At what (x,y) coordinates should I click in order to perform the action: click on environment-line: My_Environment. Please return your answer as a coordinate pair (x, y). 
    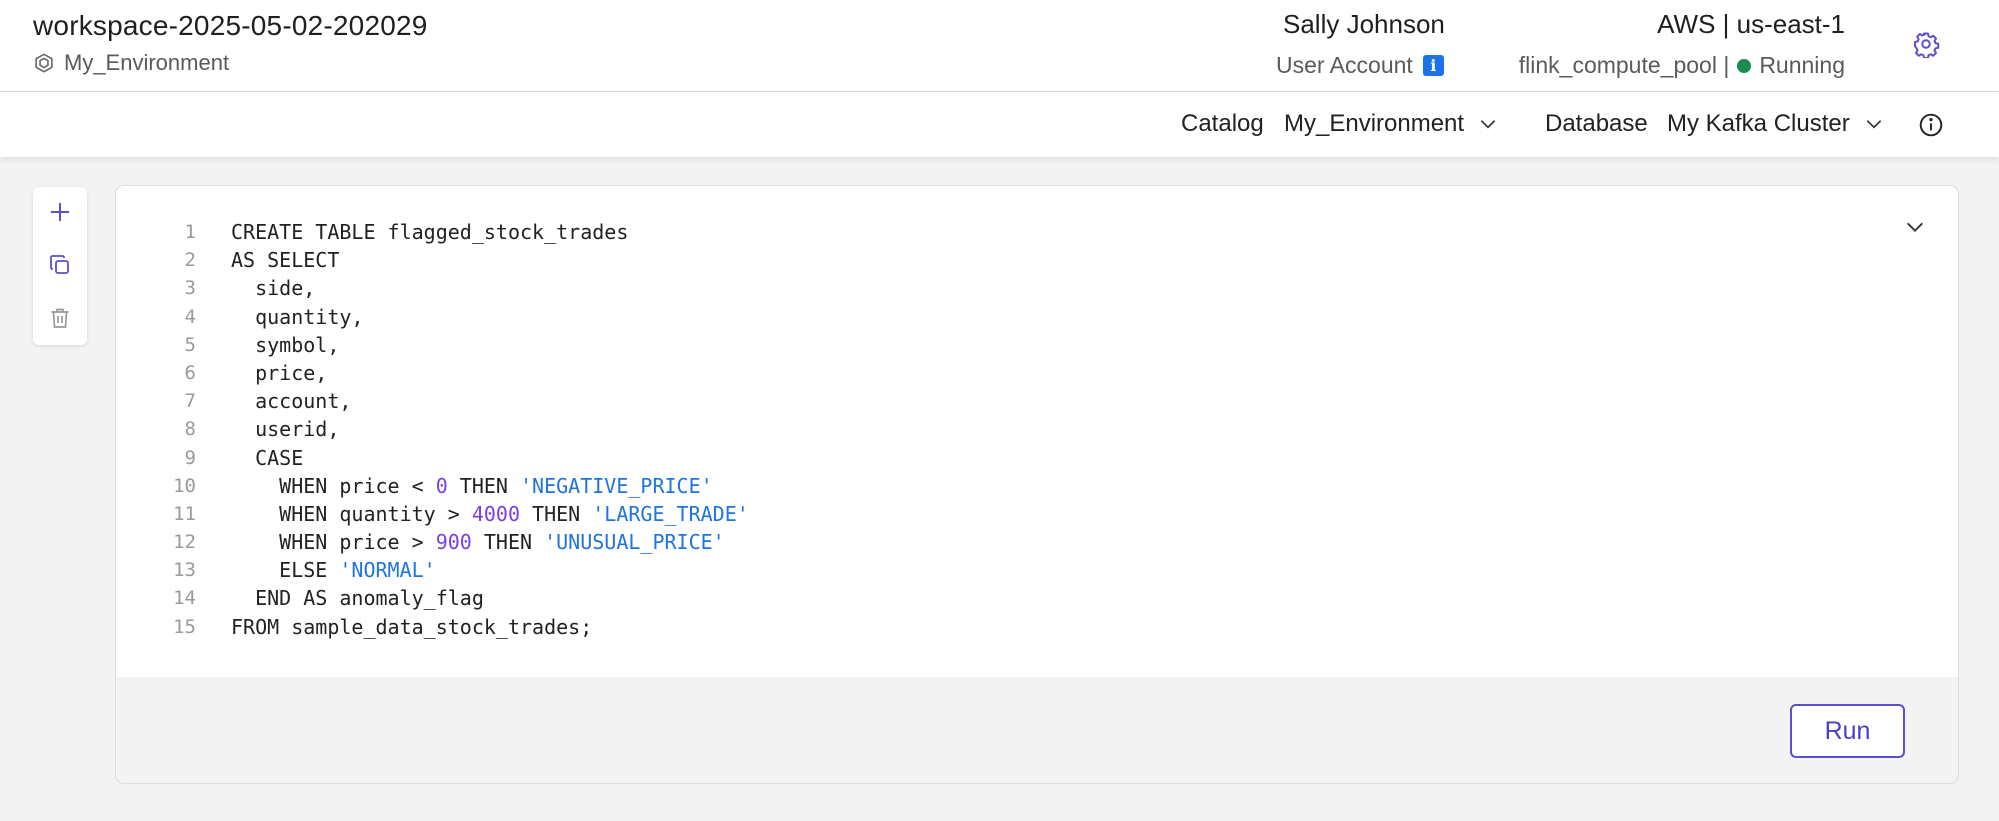
    Looking at the image, I should click on (131, 63).